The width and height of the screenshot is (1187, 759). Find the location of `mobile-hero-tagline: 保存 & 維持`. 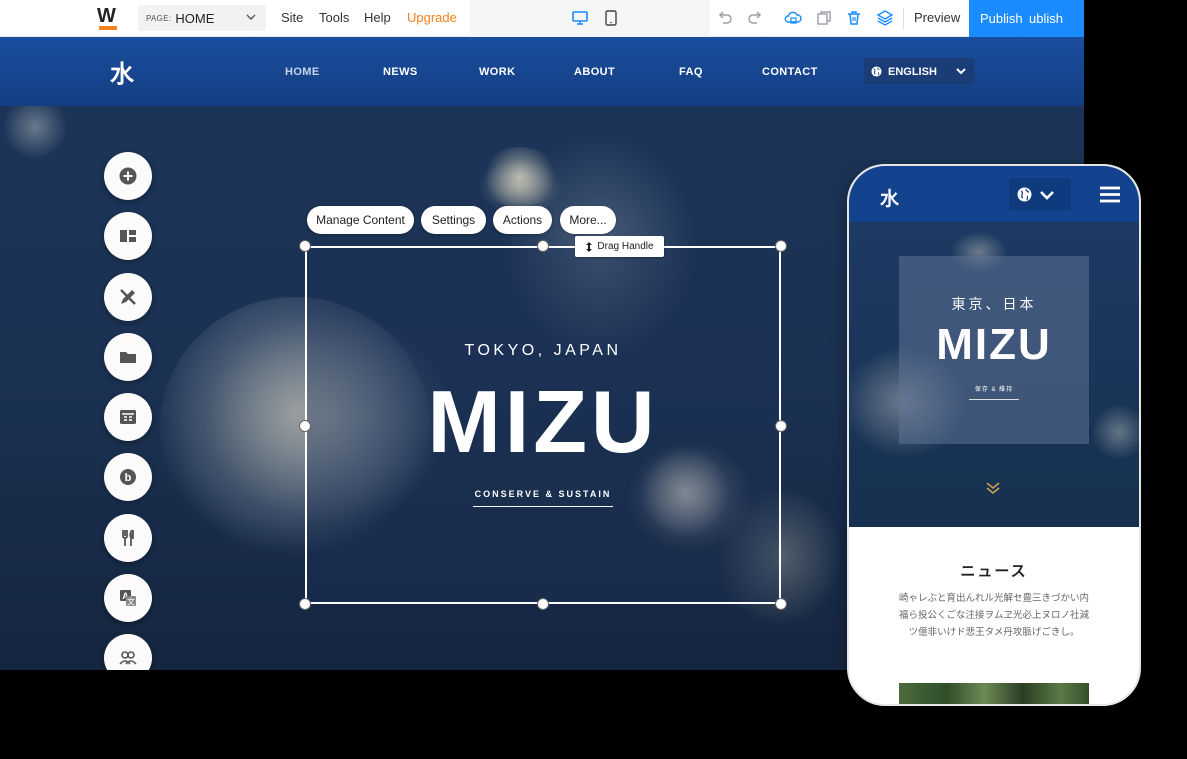

mobile-hero-tagline: 保存 & 維持 is located at coordinates (994, 392).